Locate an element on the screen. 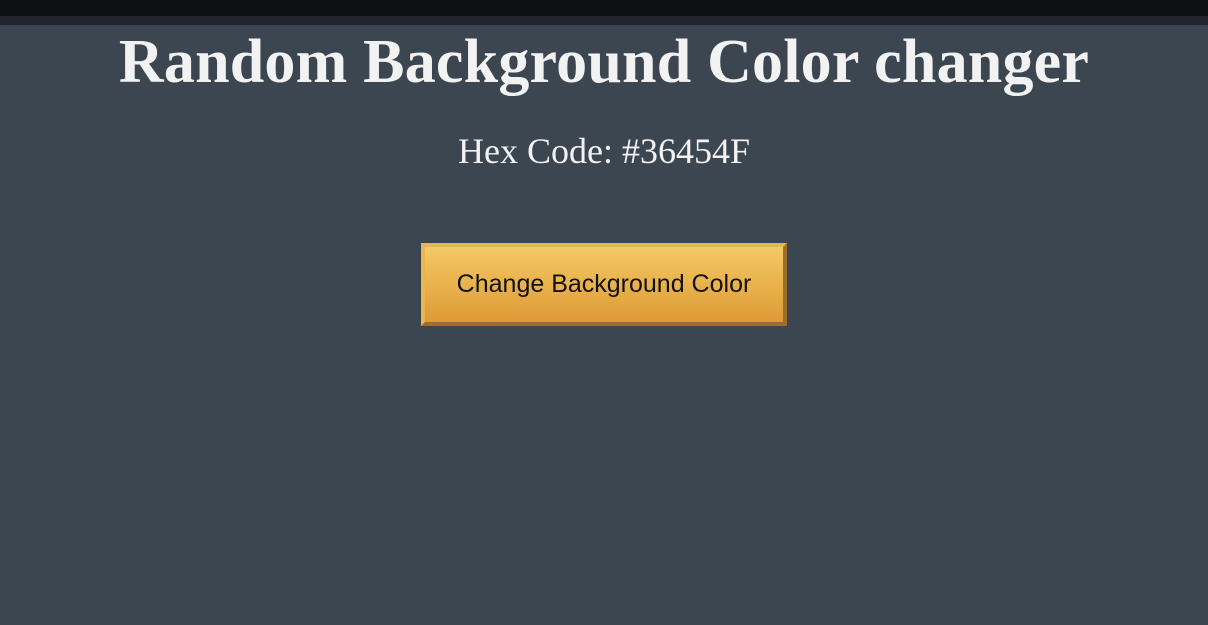  button-container: Change Background Color is located at coordinates (604, 284).